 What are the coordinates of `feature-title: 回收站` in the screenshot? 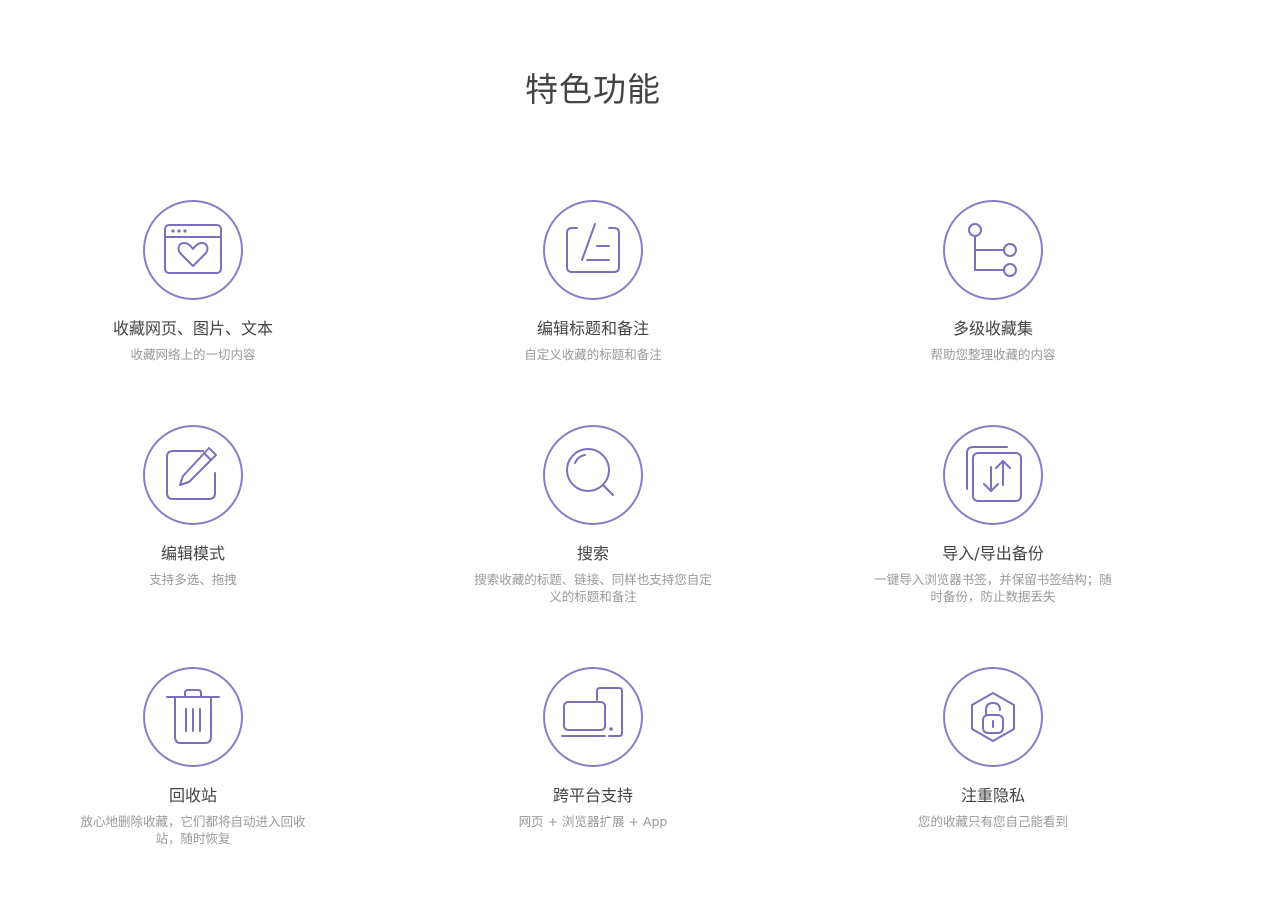 It's located at (192, 795).